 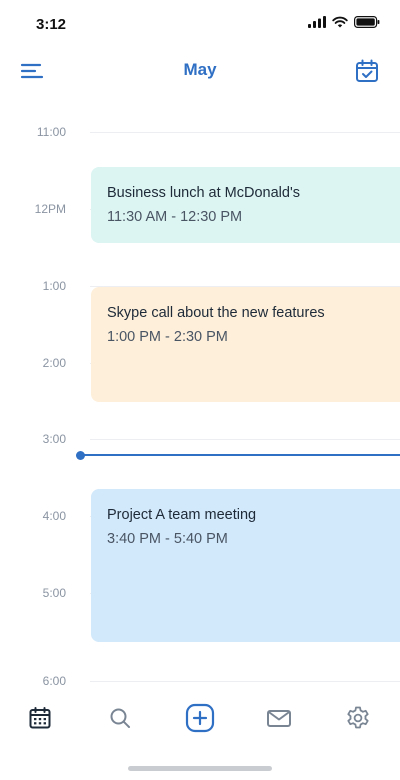 I want to click on hour-label: 6:00, so click(x=54, y=681).